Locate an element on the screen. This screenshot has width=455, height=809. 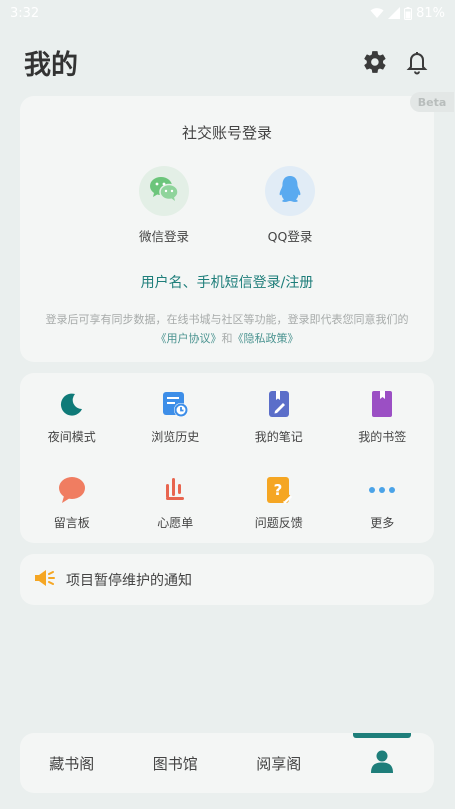
my-bookmarks-button: 我的书签 is located at coordinates (383, 416).